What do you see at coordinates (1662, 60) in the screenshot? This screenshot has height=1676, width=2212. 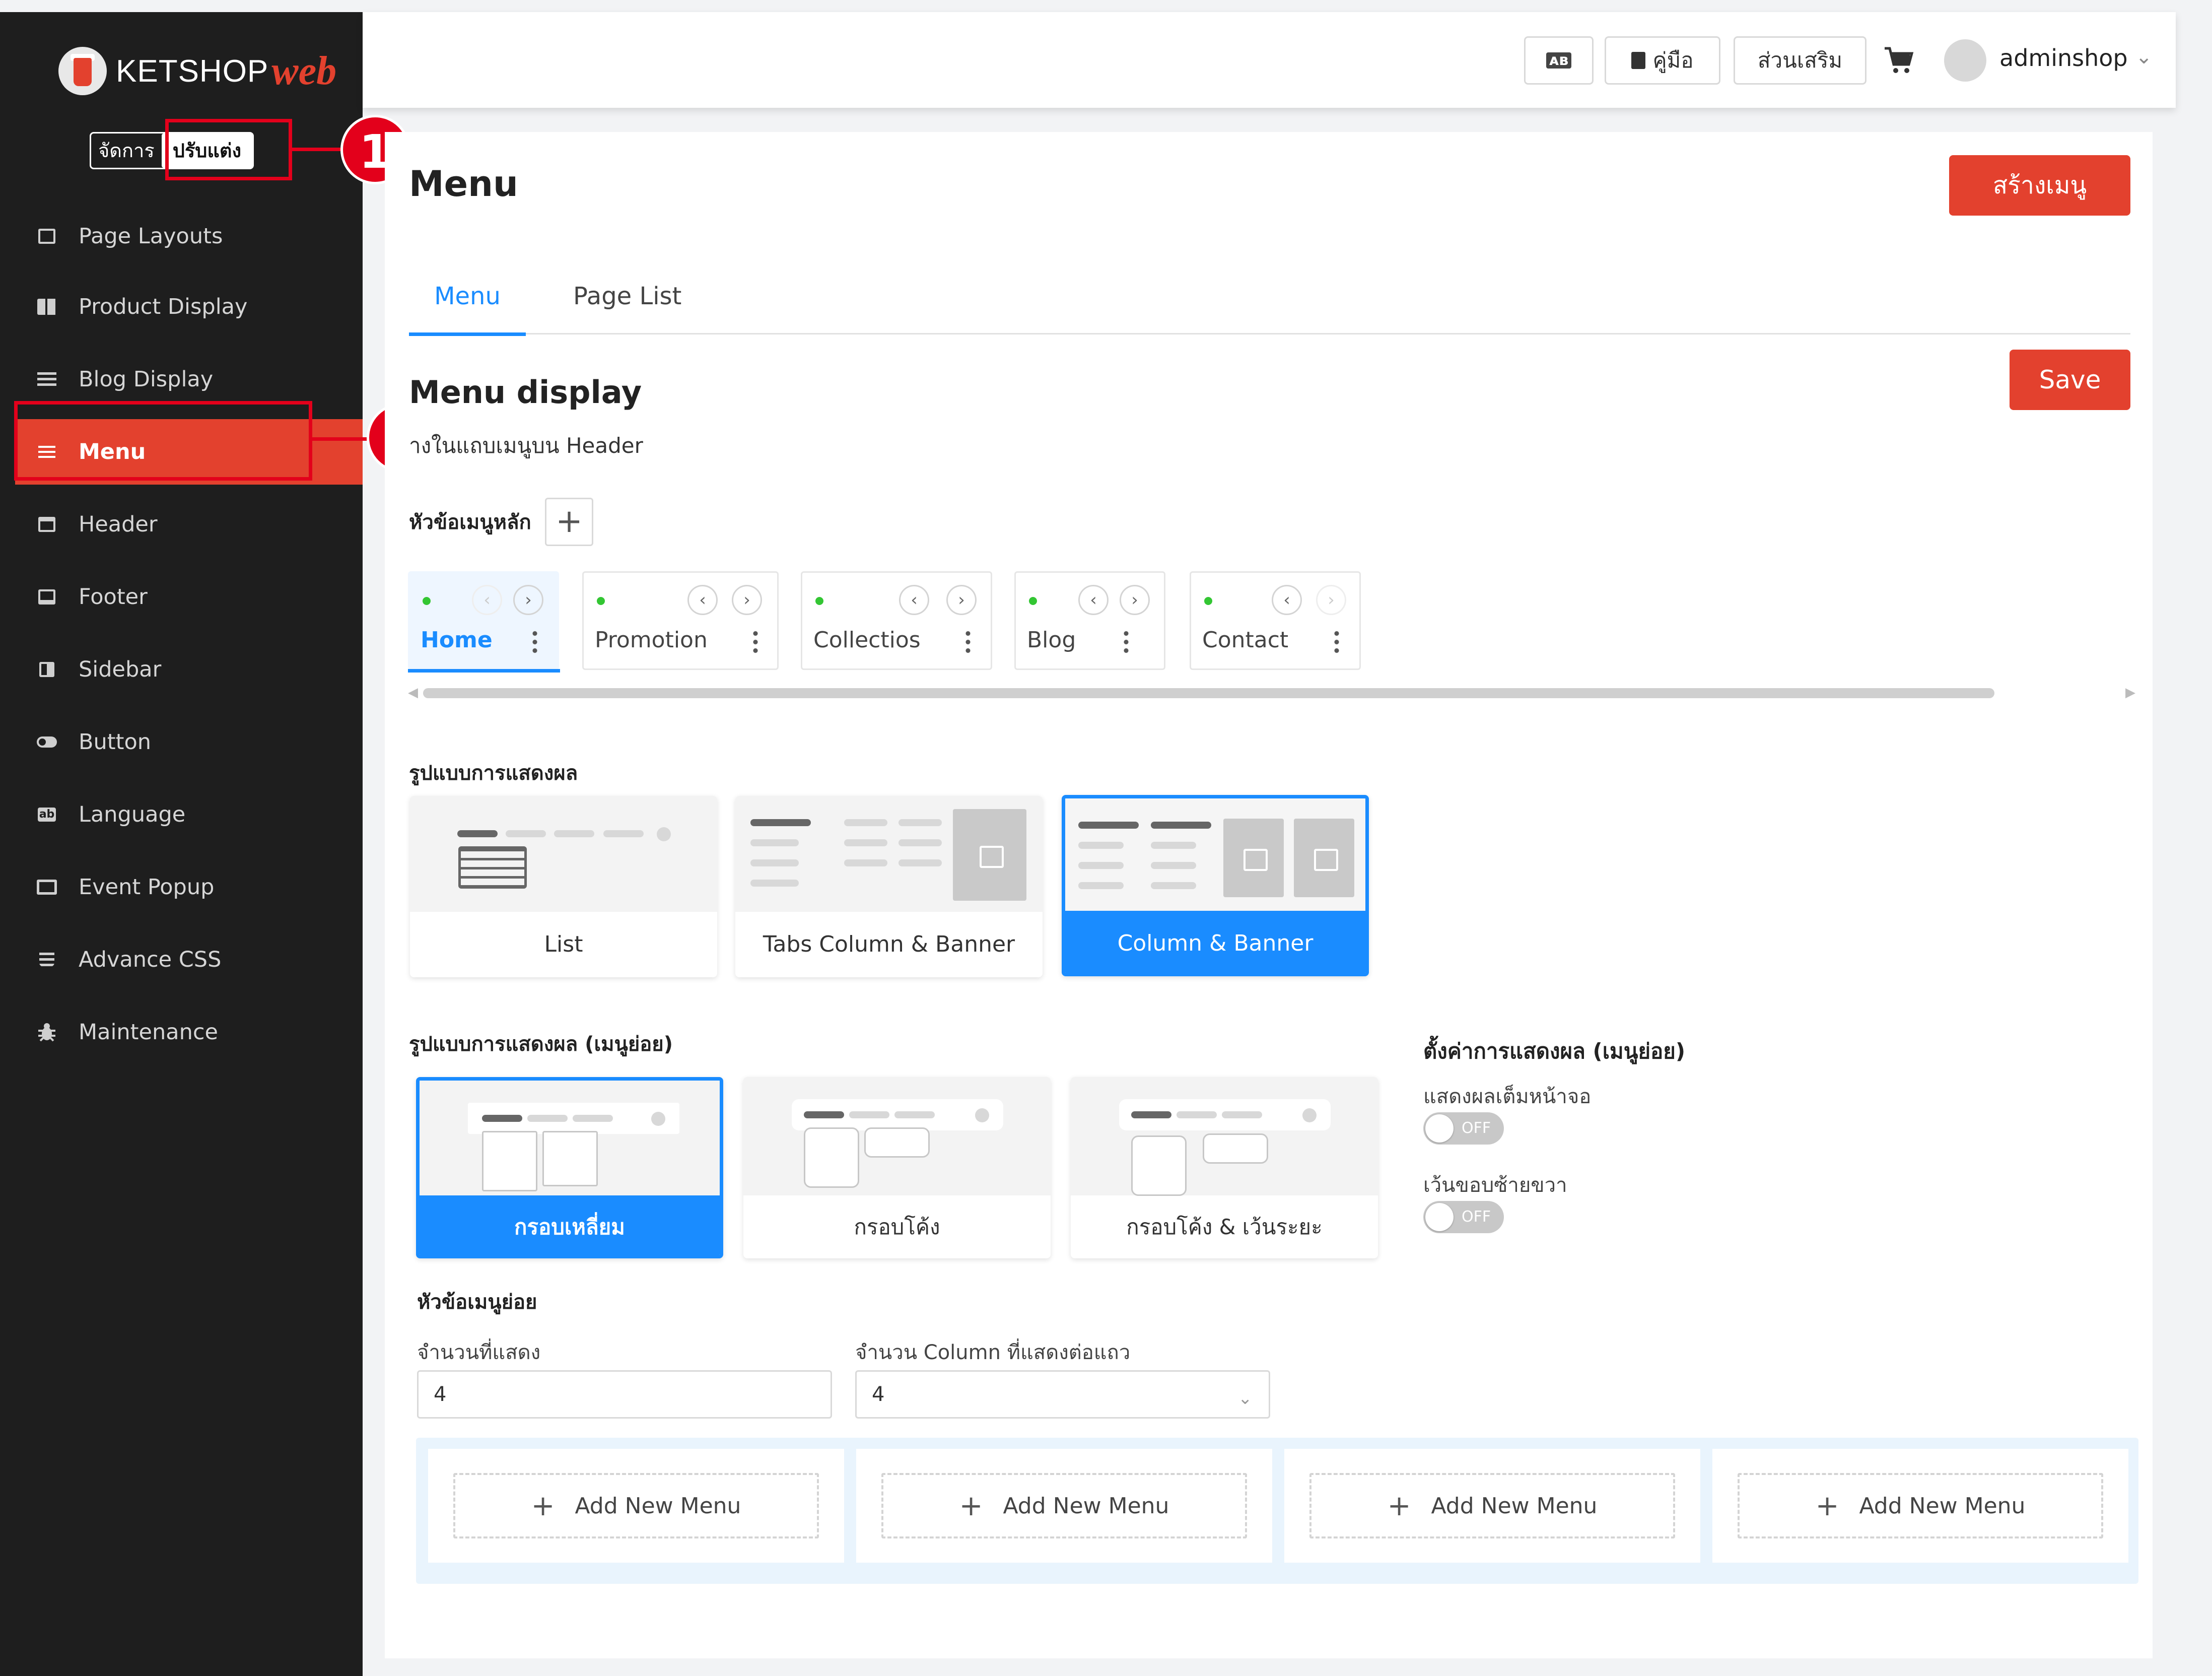 I see `manual-button: คู่มือ` at bounding box center [1662, 60].